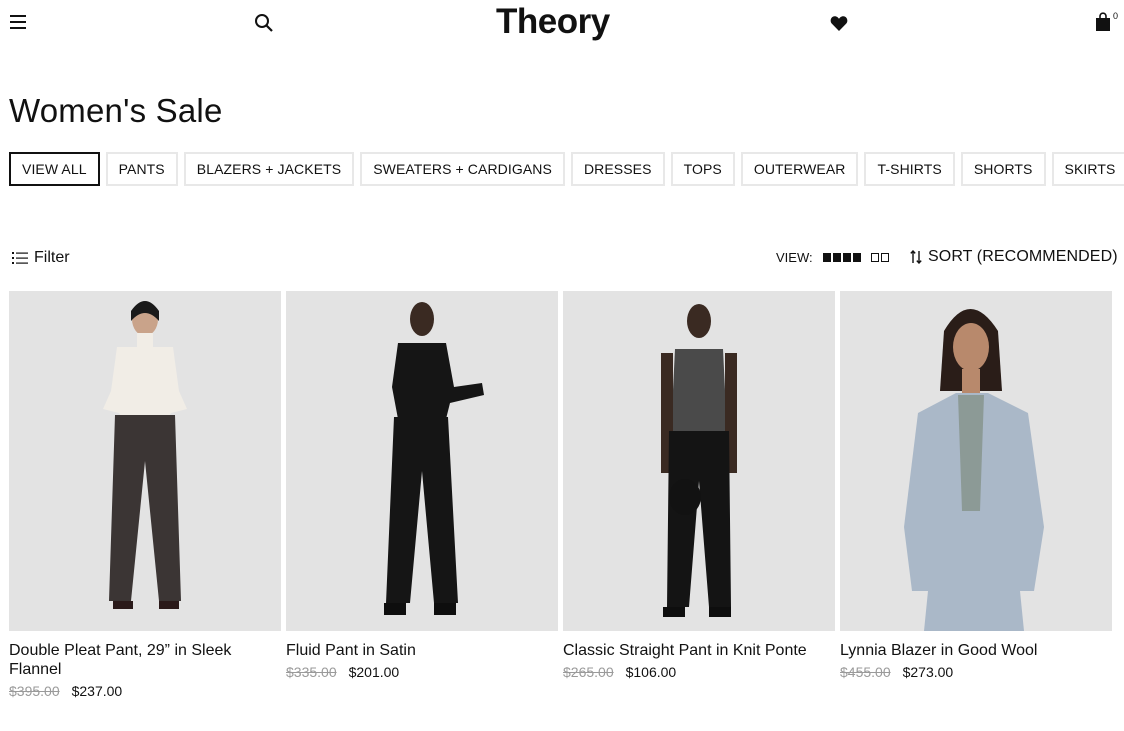 Image resolution: width=1124 pixels, height=731 pixels. Describe the element at coordinates (588, 672) in the screenshot. I see `original-price: $265.00` at that location.